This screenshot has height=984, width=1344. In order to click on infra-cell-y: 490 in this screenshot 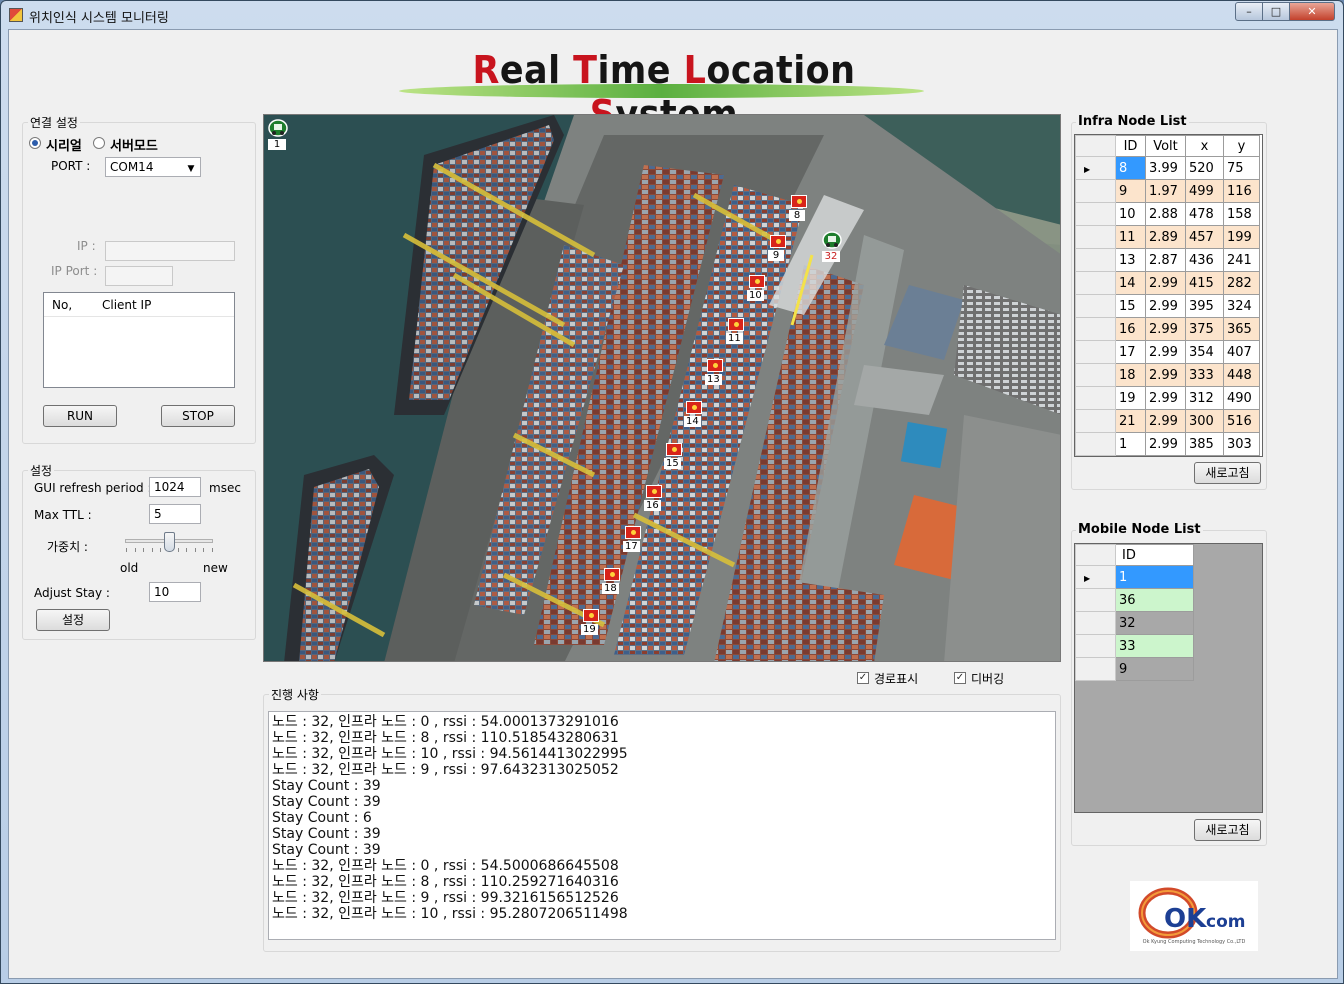, I will do `click(1241, 398)`.